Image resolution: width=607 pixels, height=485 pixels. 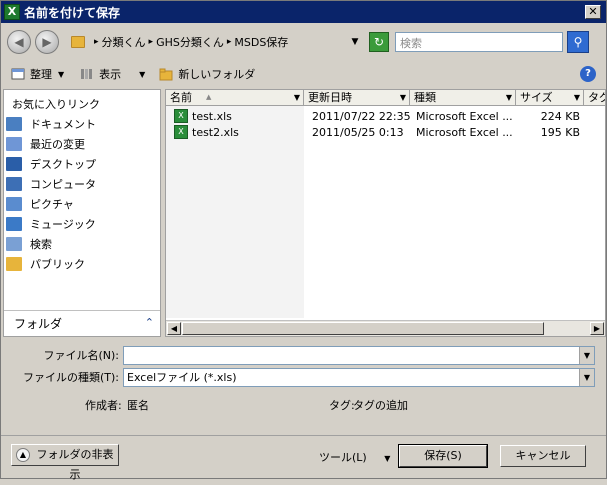 What do you see at coordinates (235, 98) in the screenshot?
I see `column-name: 名前 ▼ ▲` at bounding box center [235, 98].